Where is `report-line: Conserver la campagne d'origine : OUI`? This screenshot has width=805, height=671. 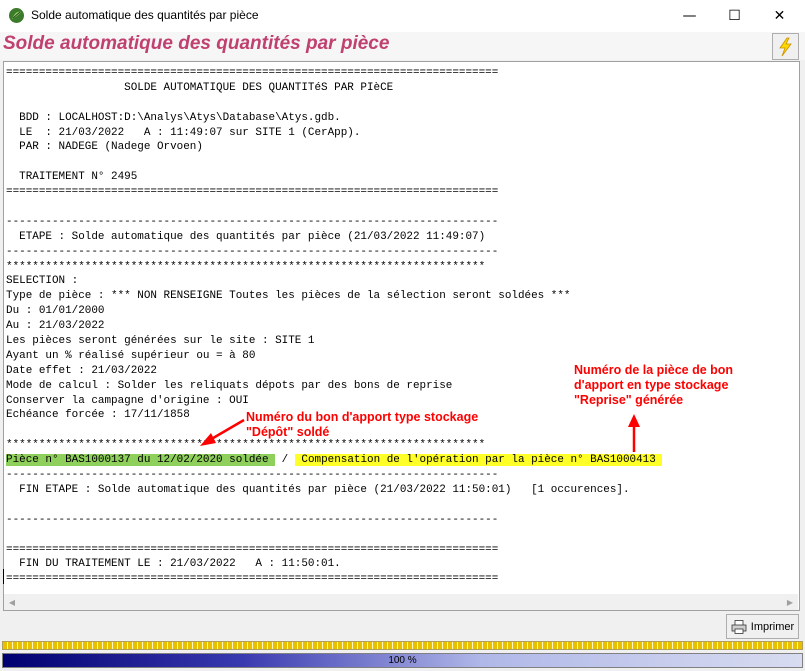
report-line: Conserver la campagne d'origine : OUI is located at coordinates (127, 400).